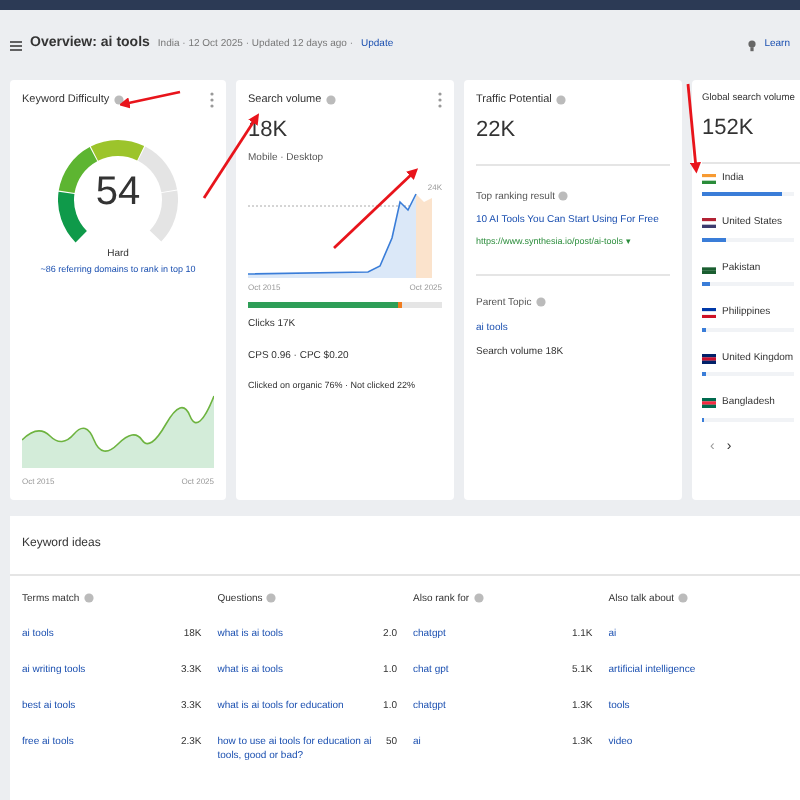 This screenshot has width=800, height=800. Describe the element at coordinates (16, 45) in the screenshot. I see `menu-icon` at that location.